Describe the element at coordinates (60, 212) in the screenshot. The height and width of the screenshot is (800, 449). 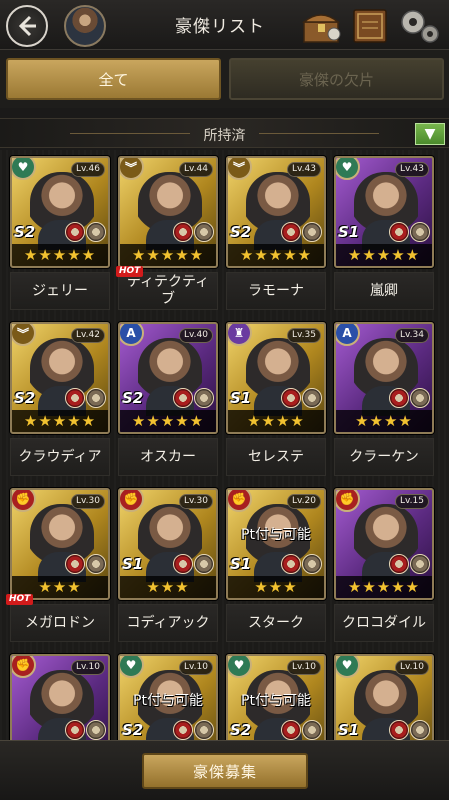
I see `hero-portrait-frame: ♥ Lv.46 S2 ★★★★★` at that location.